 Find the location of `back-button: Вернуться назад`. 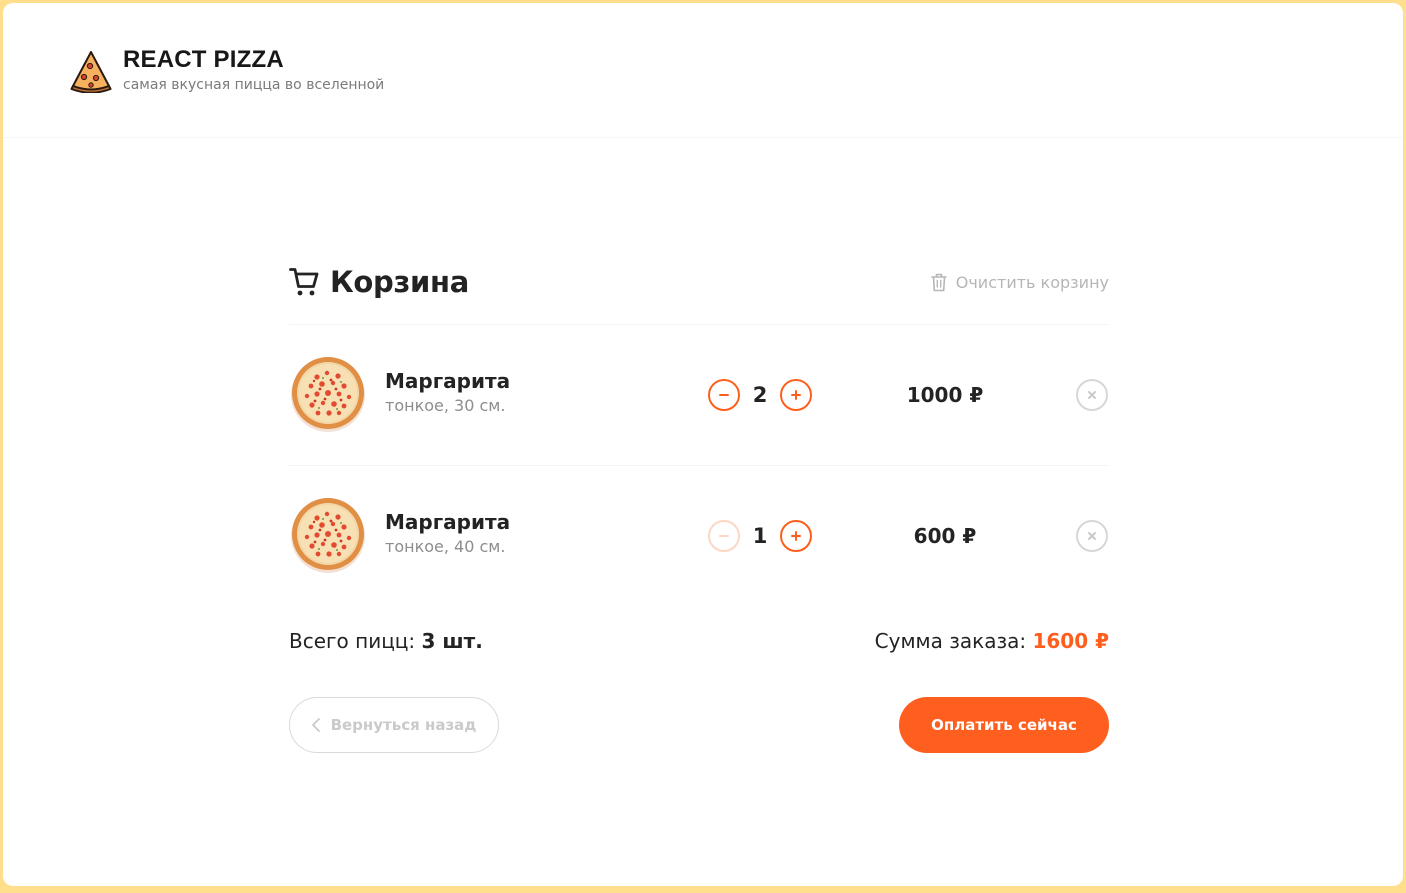

back-button: Вернуться назад is located at coordinates (394, 725).